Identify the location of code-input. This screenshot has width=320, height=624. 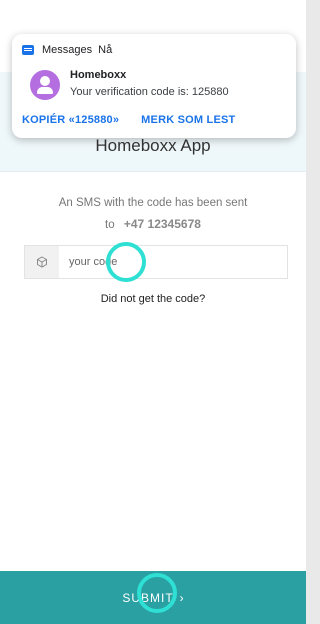
(173, 262).